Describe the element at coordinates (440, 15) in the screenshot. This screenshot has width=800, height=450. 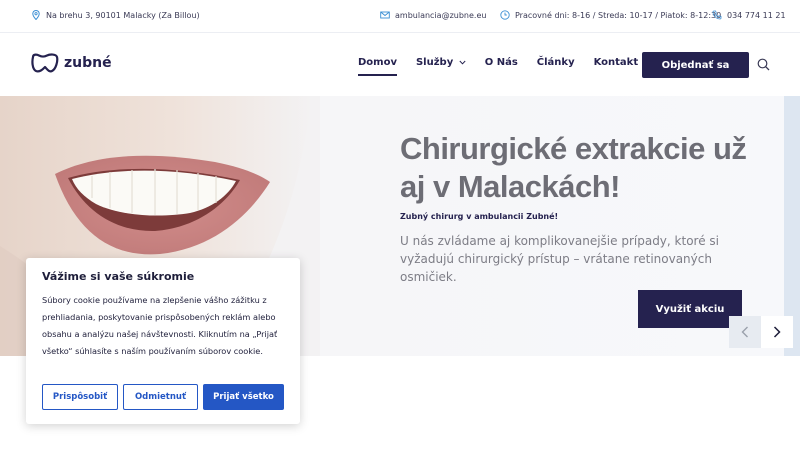
I see `email-link: ambulancia@zubne.eu` at that location.